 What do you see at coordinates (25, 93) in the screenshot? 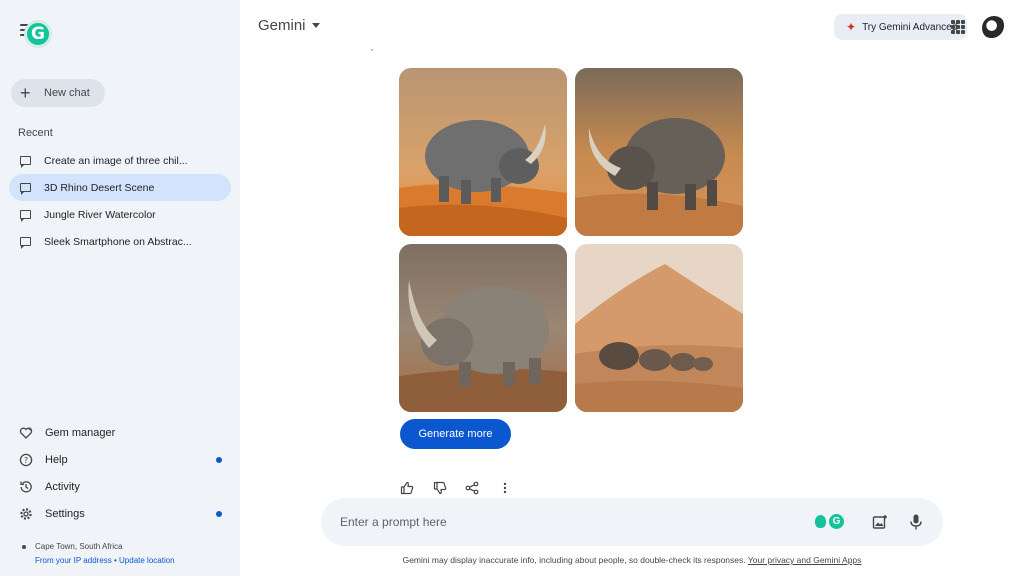
I see `plus-icon: +` at bounding box center [25, 93].